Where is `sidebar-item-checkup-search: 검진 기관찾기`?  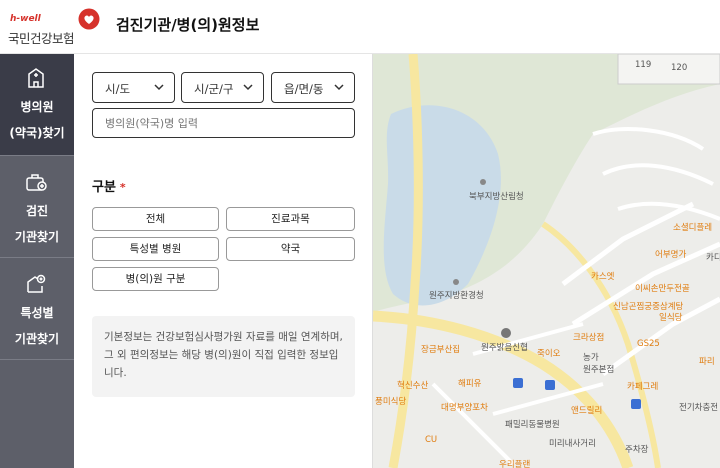
sidebar-item-checkup-search: 검진 기관찾기 is located at coordinates (37, 207).